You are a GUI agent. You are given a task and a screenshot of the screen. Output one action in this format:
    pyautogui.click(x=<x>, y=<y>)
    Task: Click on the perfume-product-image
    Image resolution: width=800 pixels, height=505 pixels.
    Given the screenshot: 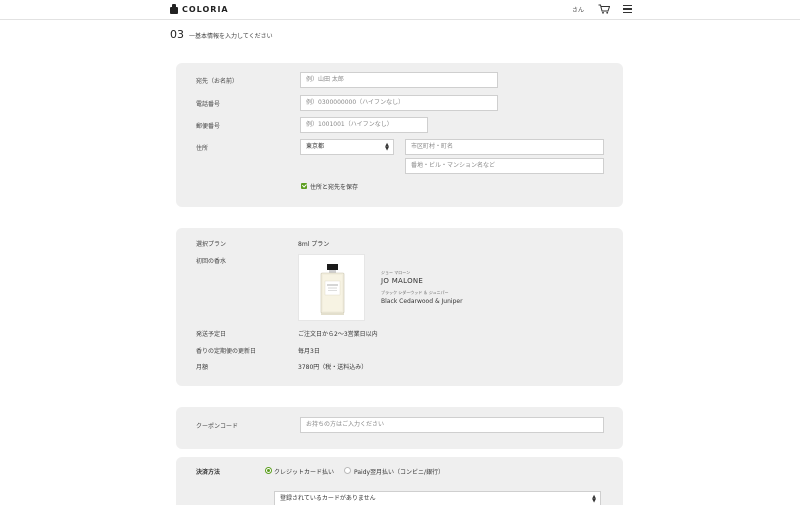 What is the action you would take?
    pyautogui.click(x=331, y=287)
    